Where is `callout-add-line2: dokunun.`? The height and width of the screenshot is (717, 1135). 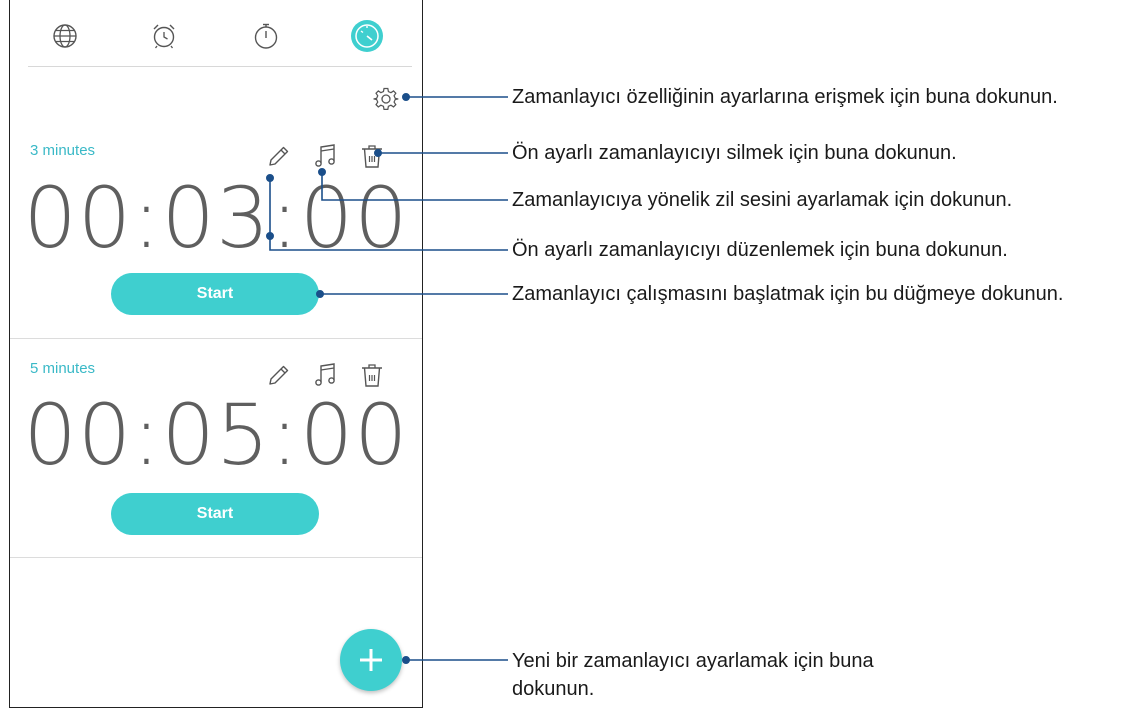
callout-add-line2: dokunun. is located at coordinates (553, 689).